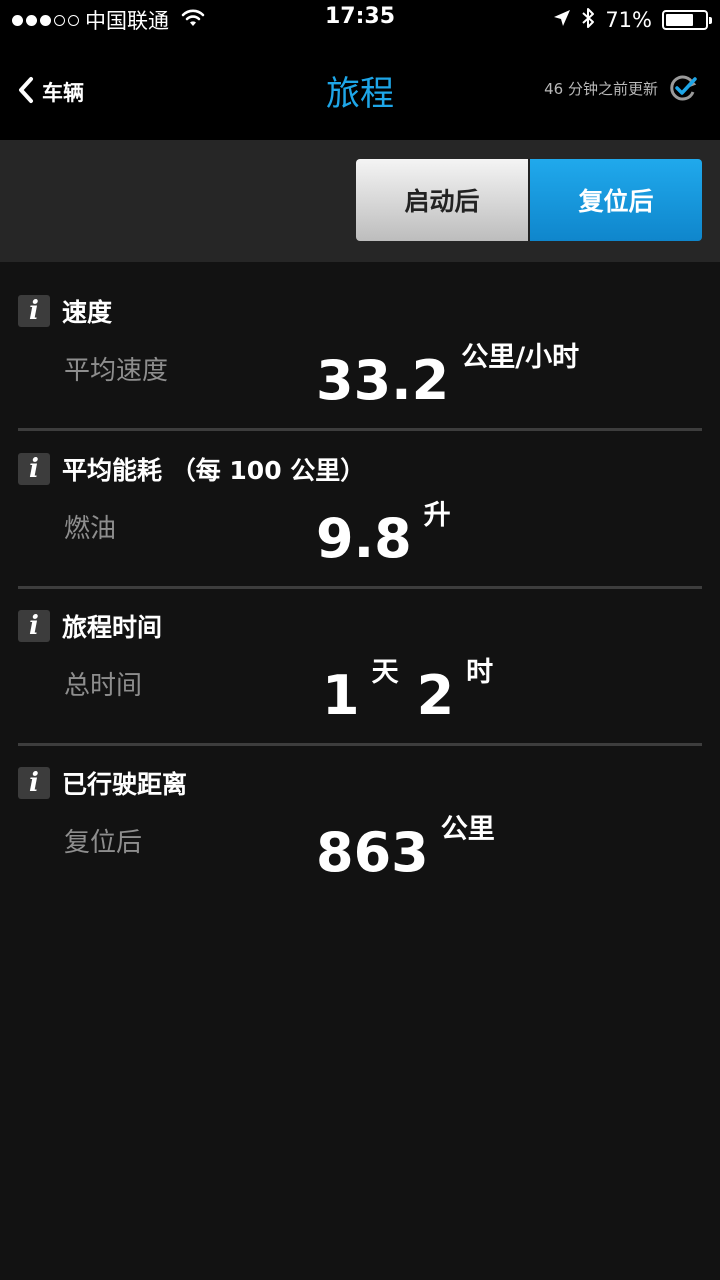  Describe the element at coordinates (341, 695) in the screenshot. I see `days-number: 1` at that location.